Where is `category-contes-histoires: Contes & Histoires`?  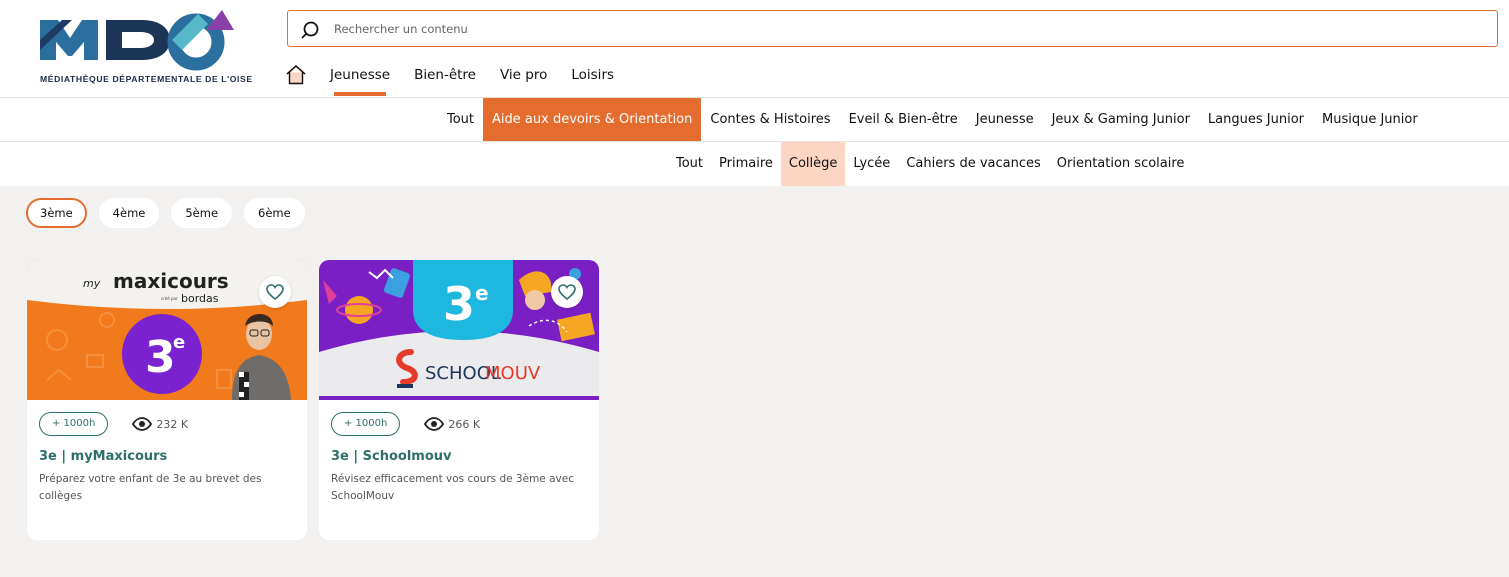
category-contes-histoires: Contes & Histoires is located at coordinates (770, 119).